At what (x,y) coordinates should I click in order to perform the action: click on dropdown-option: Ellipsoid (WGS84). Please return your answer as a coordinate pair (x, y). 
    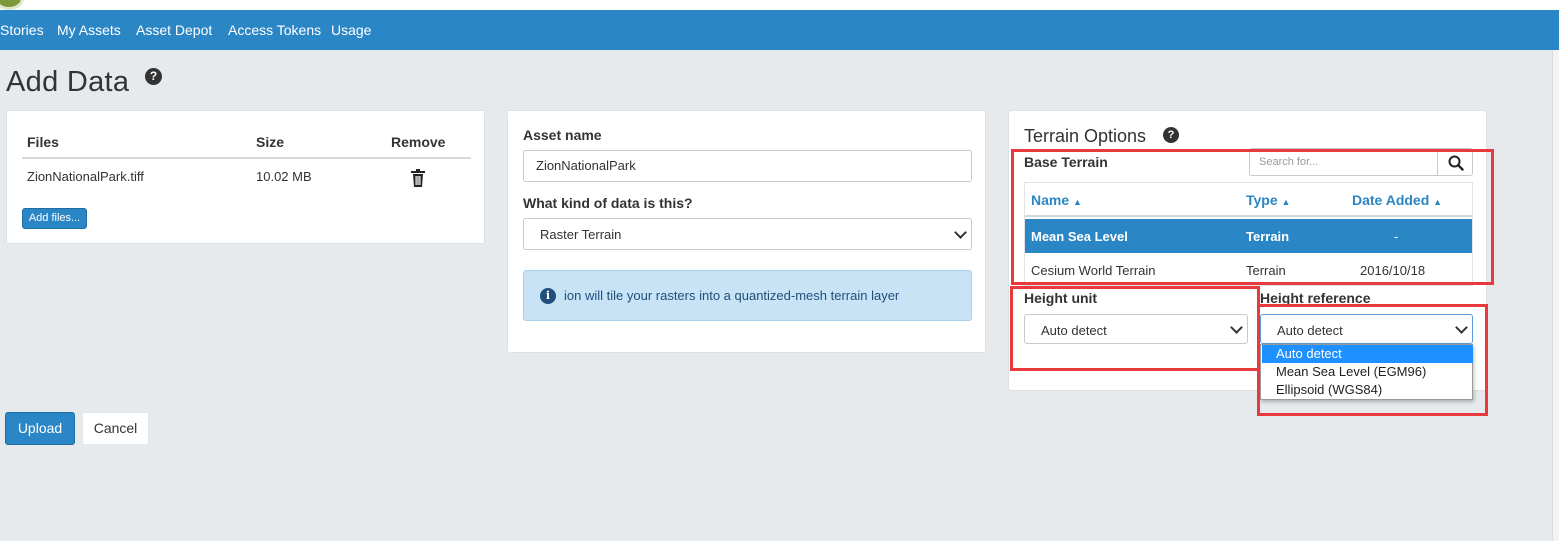
    Looking at the image, I should click on (1367, 390).